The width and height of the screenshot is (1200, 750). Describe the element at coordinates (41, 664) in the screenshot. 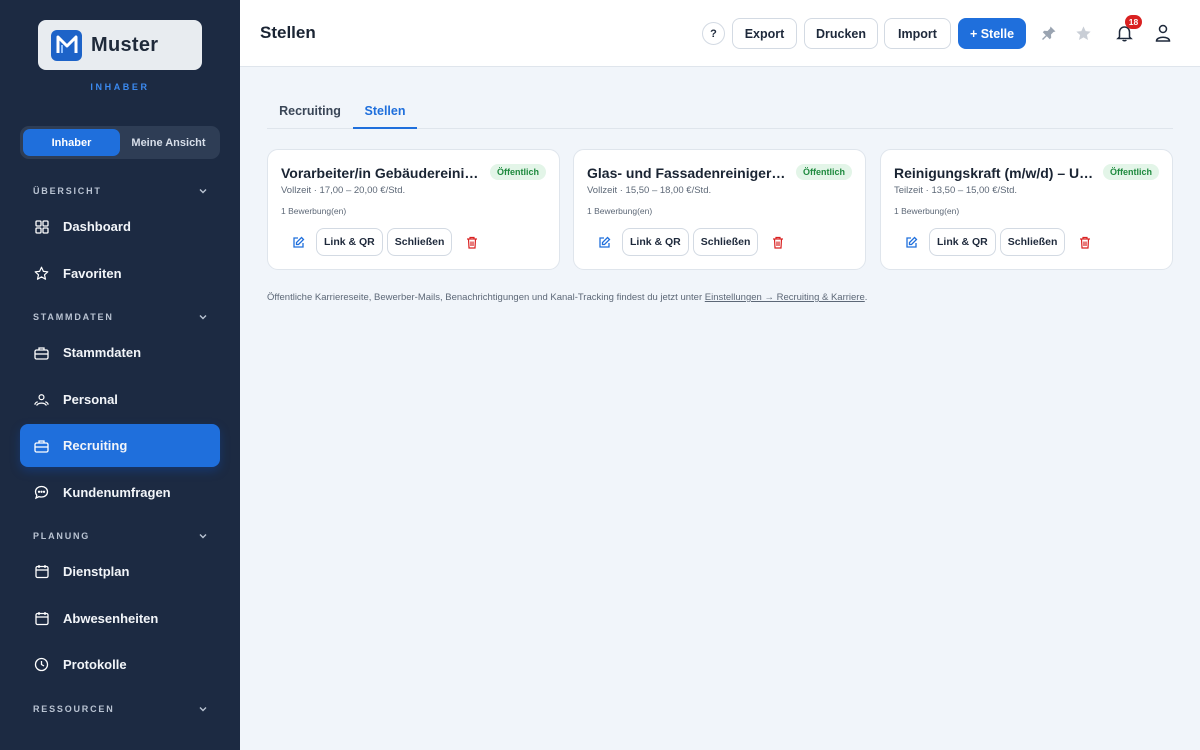

I see `clock-icon` at that location.